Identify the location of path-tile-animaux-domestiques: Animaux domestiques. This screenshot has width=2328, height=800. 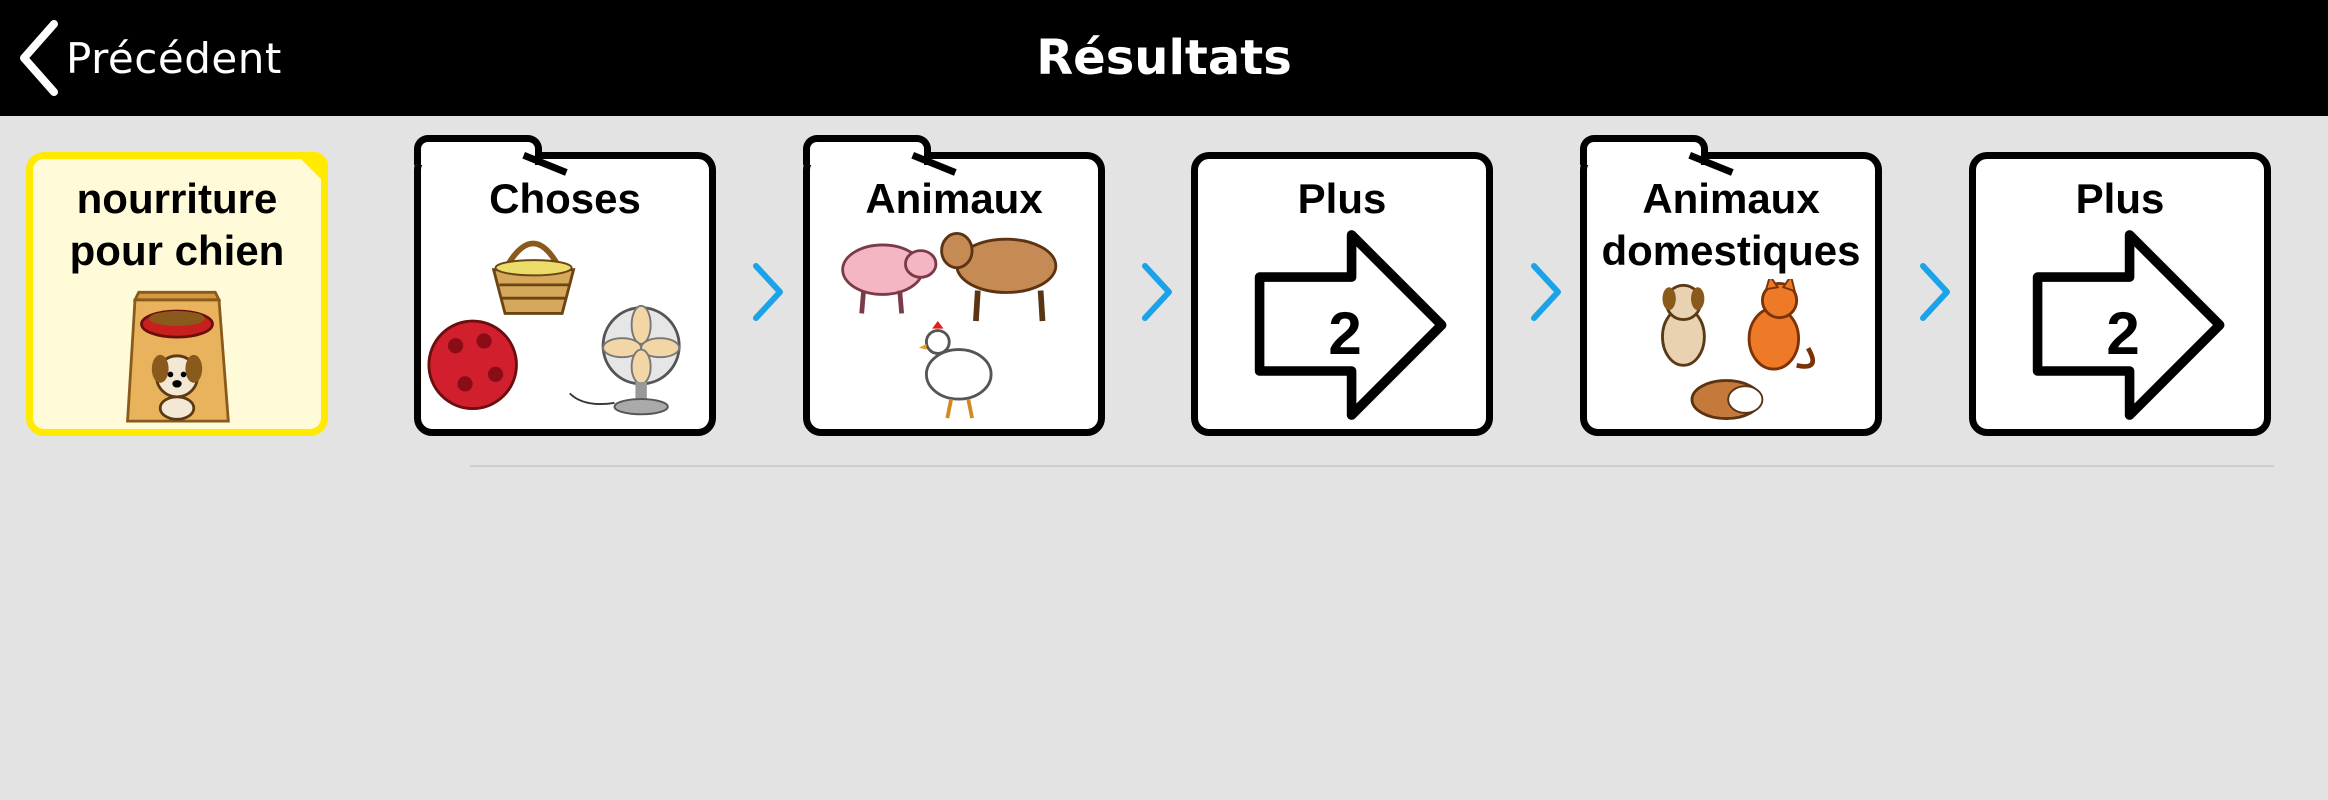
(1731, 285).